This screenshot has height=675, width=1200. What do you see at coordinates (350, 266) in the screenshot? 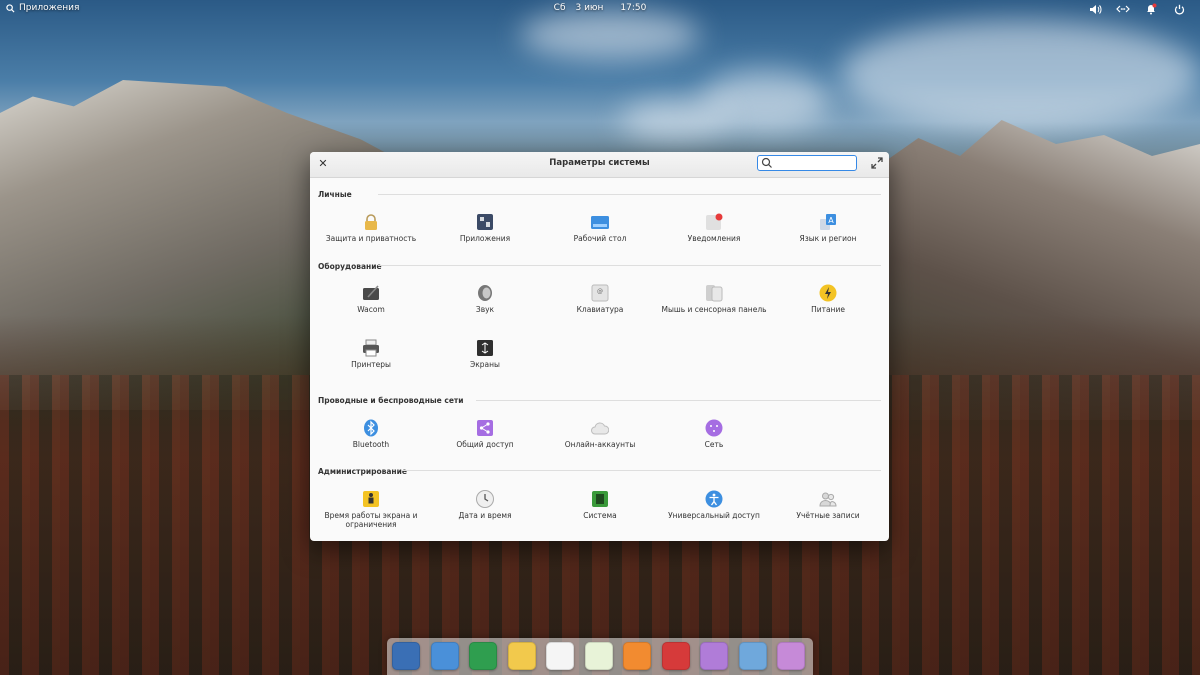
I see `section-title-hardware: Оборудование` at bounding box center [350, 266].